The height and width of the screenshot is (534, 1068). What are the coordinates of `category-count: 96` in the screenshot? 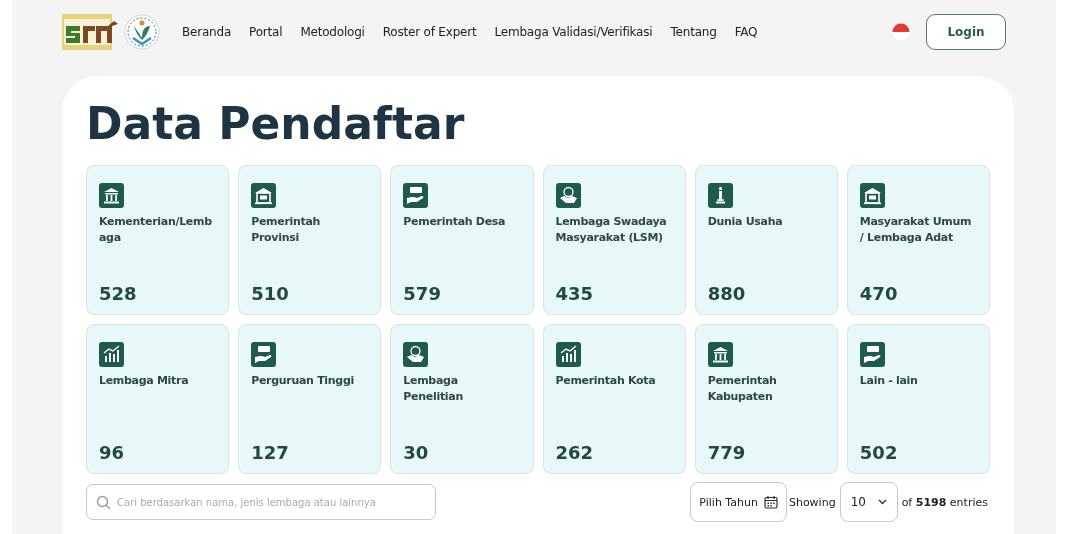 It's located at (112, 452).